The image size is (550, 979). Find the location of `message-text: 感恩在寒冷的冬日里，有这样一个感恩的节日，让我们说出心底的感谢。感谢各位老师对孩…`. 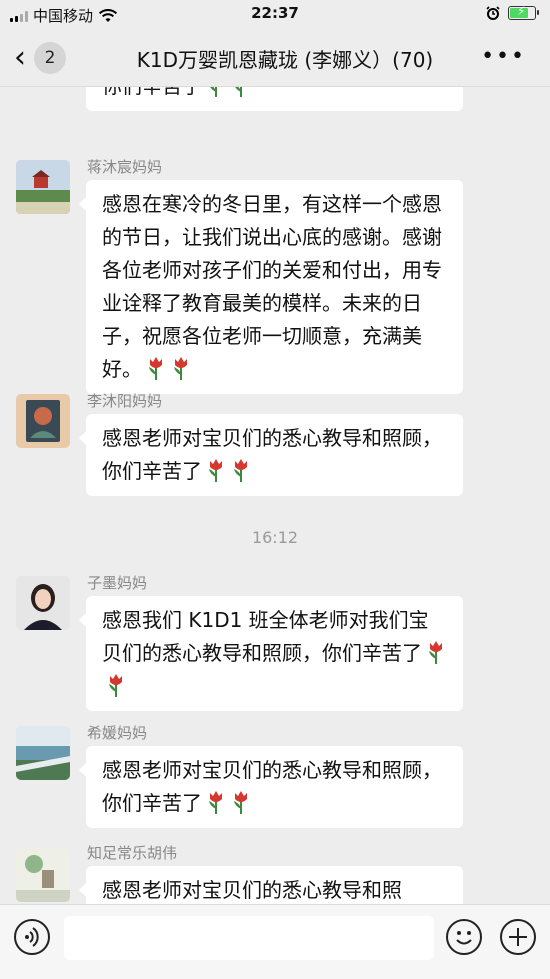

message-text: 感恩在寒冷的冬日里，有这样一个感恩的节日，让我们说出心底的感谢。感谢各位老师对孩… is located at coordinates (272, 286).